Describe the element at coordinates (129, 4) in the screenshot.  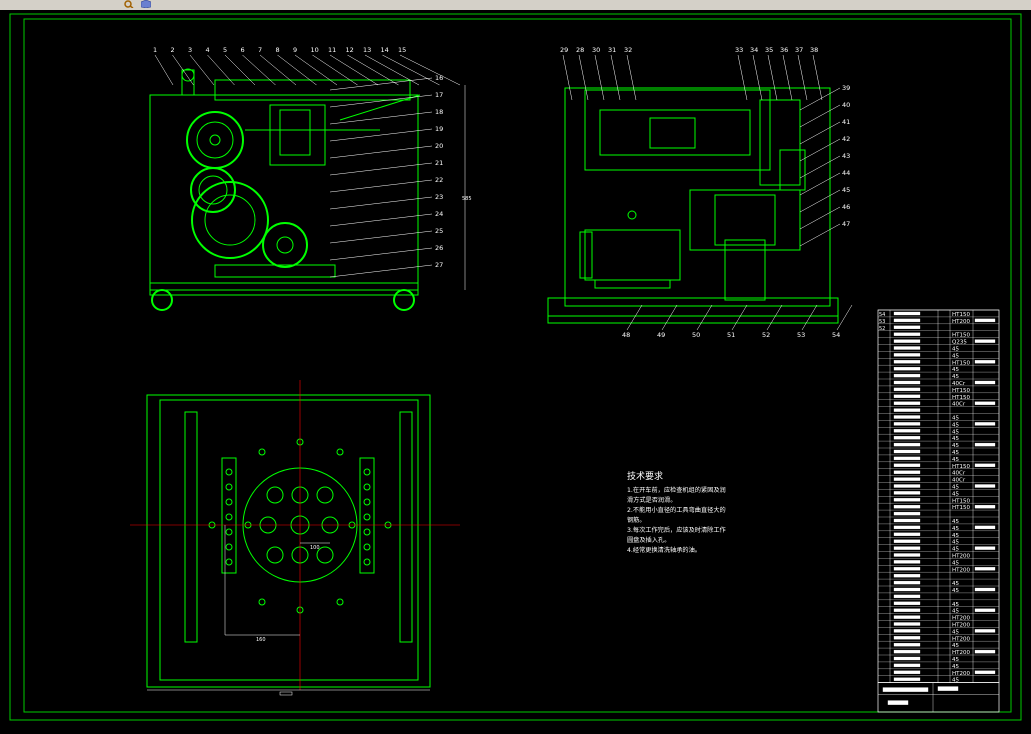
I see `zoom-icon` at that location.